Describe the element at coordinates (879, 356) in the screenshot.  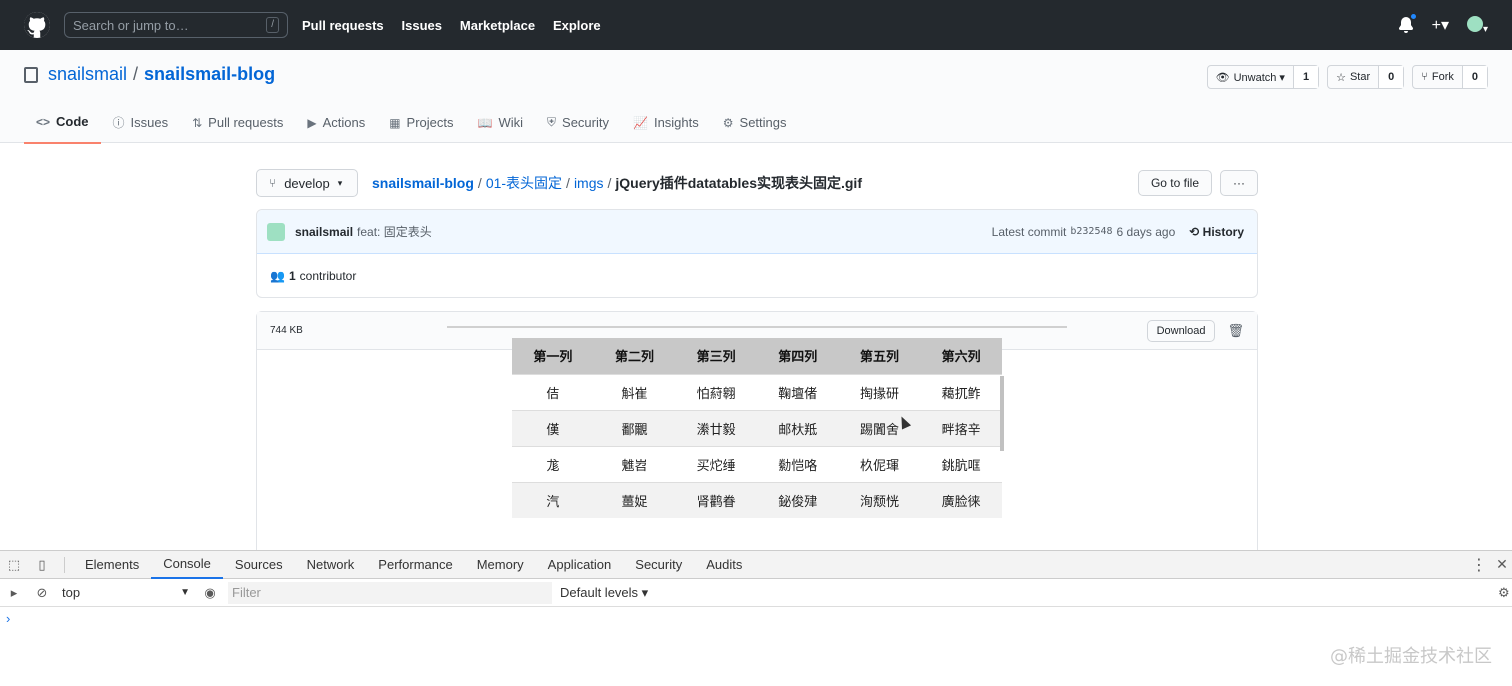
I see `column-header: 第五列` at that location.